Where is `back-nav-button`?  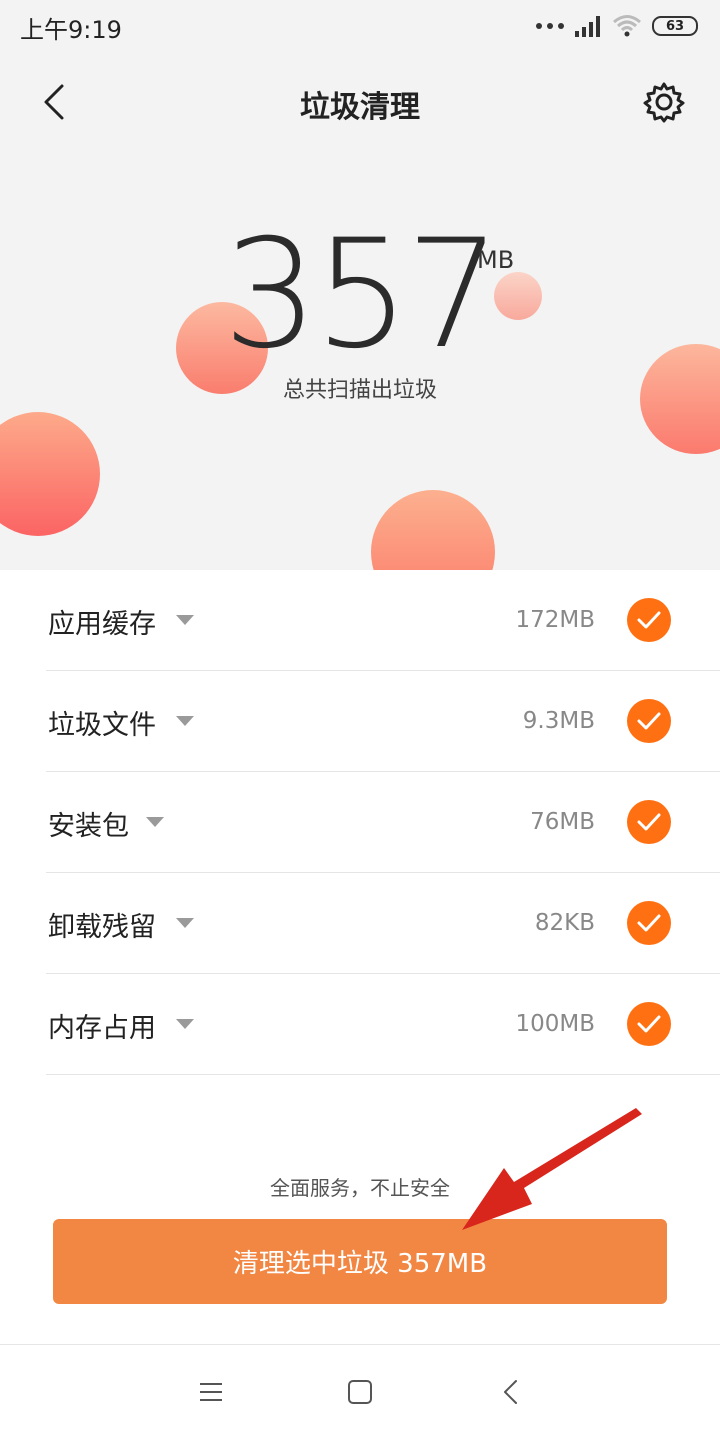
back-nav-button is located at coordinates (511, 1392).